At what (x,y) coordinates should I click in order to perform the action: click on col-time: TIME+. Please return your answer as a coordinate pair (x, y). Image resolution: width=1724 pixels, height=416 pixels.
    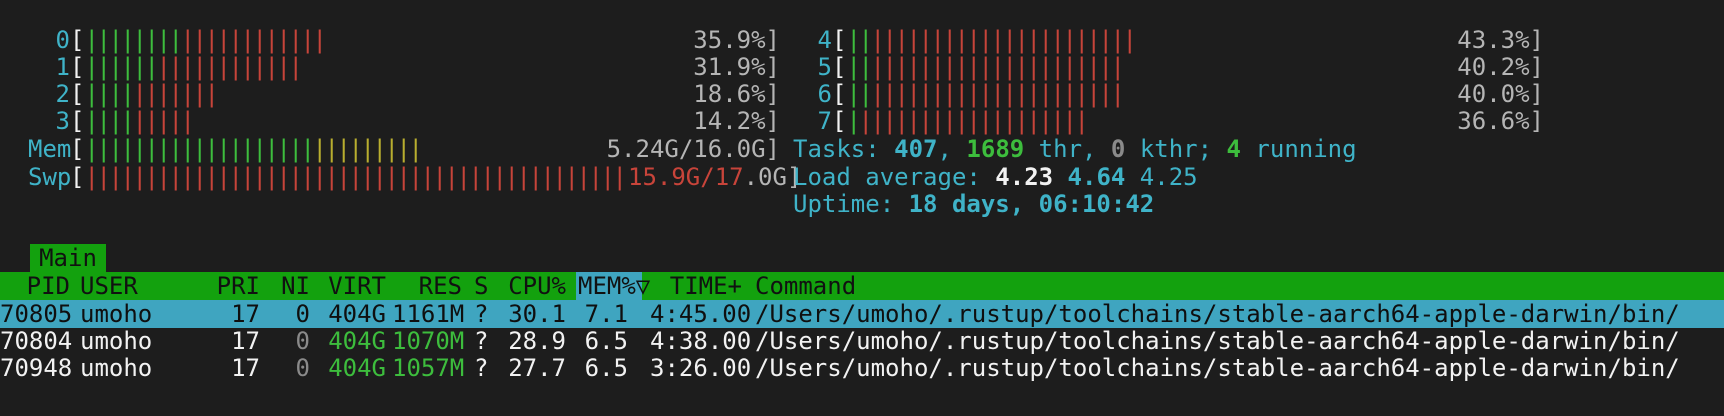
    Looking at the image, I should click on (696, 286).